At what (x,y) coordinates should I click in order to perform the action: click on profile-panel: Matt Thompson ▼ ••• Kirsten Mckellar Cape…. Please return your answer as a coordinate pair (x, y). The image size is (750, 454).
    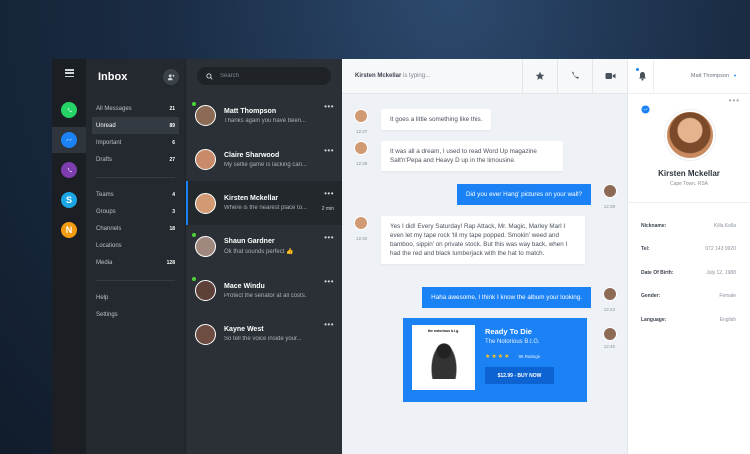
    Looking at the image, I should click on (688, 256).